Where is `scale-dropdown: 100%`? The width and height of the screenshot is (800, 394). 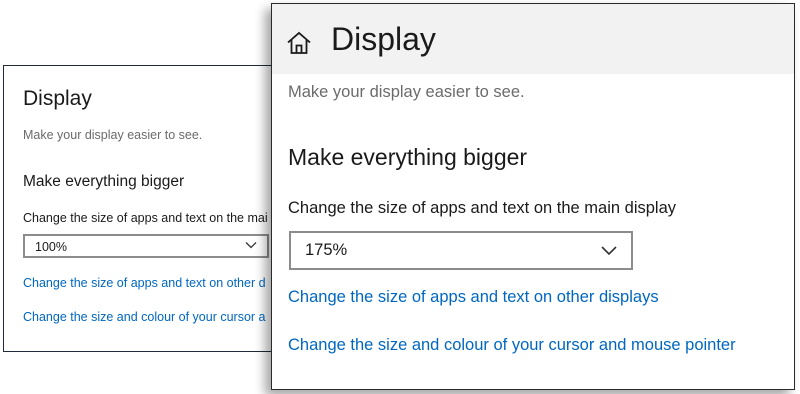
scale-dropdown: 100% is located at coordinates (146, 246).